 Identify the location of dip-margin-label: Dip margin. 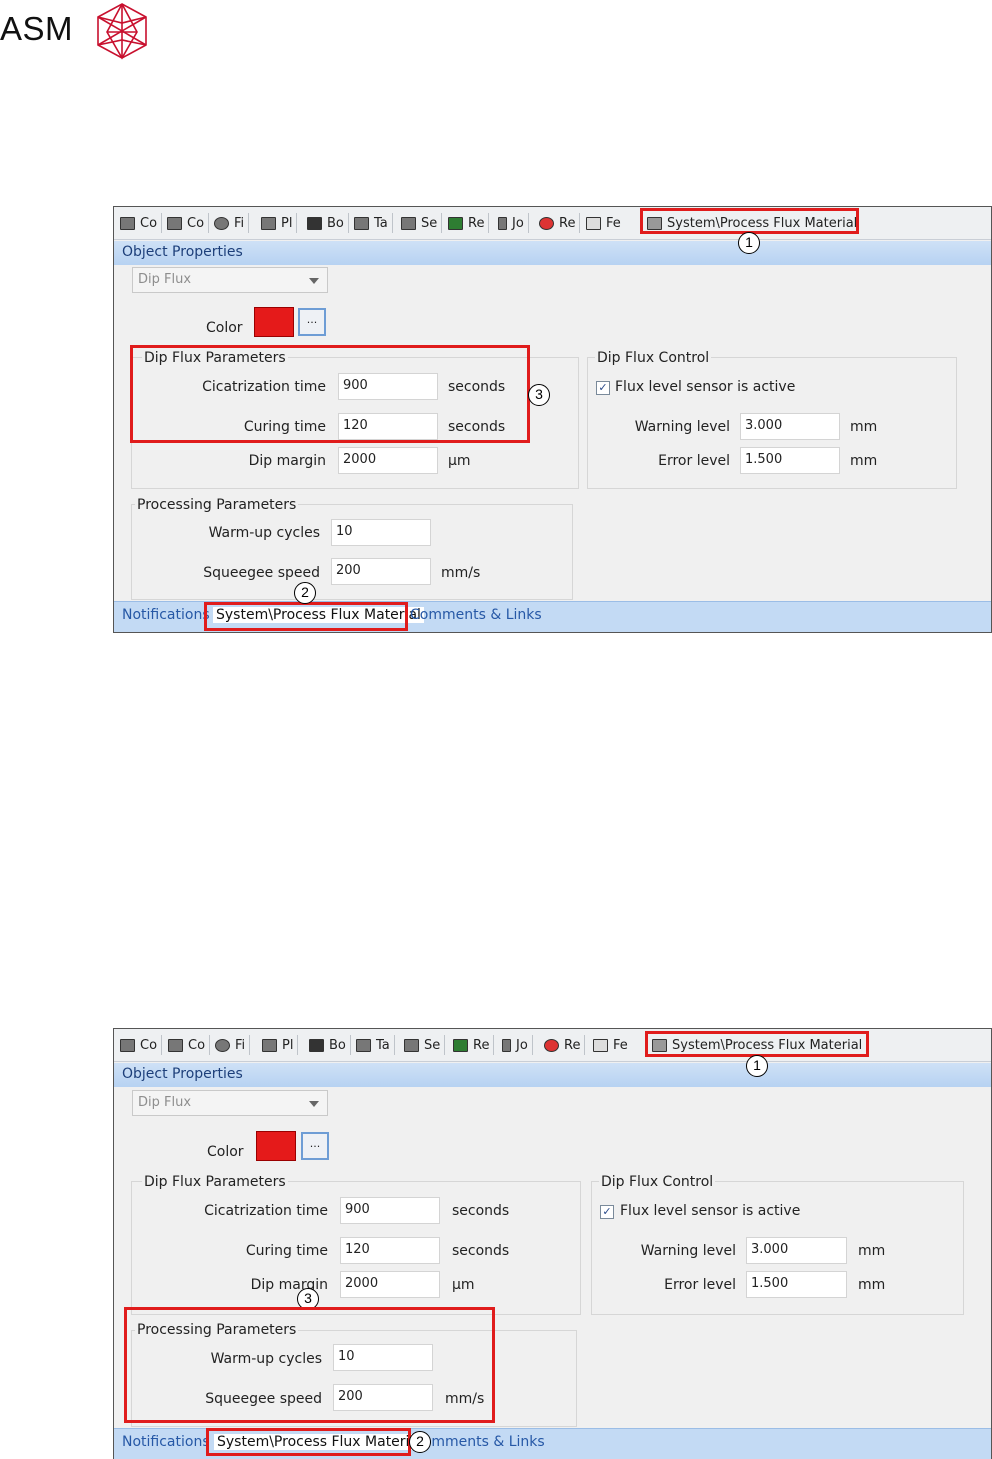
(287, 461).